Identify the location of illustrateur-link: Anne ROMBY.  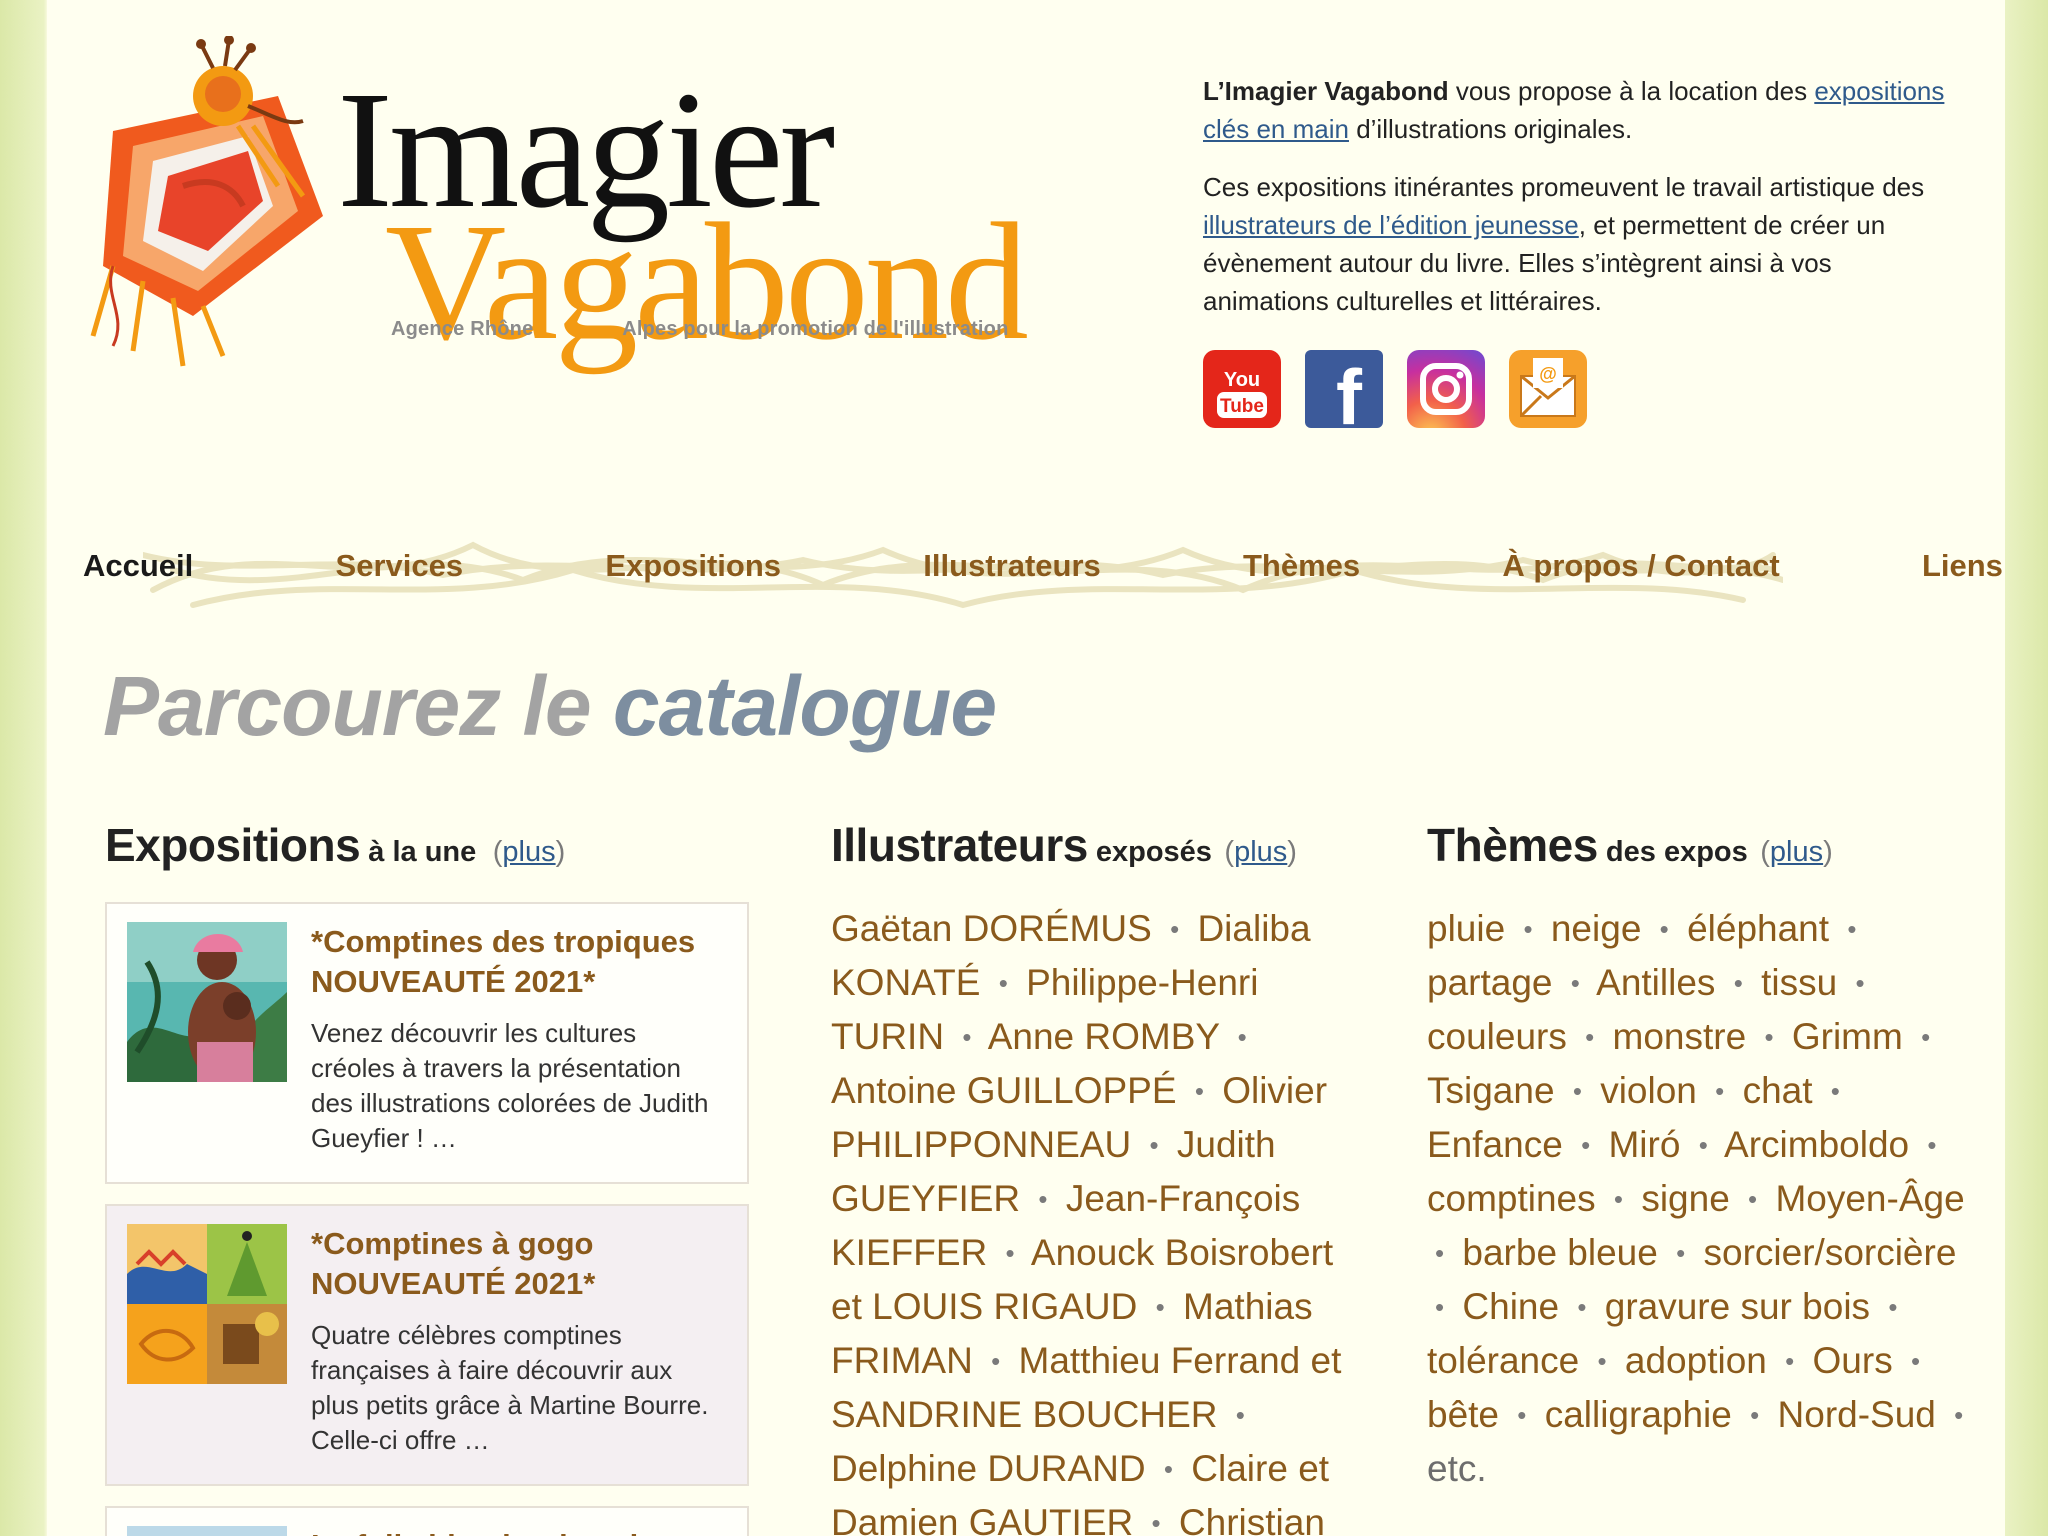
(1104, 1036).